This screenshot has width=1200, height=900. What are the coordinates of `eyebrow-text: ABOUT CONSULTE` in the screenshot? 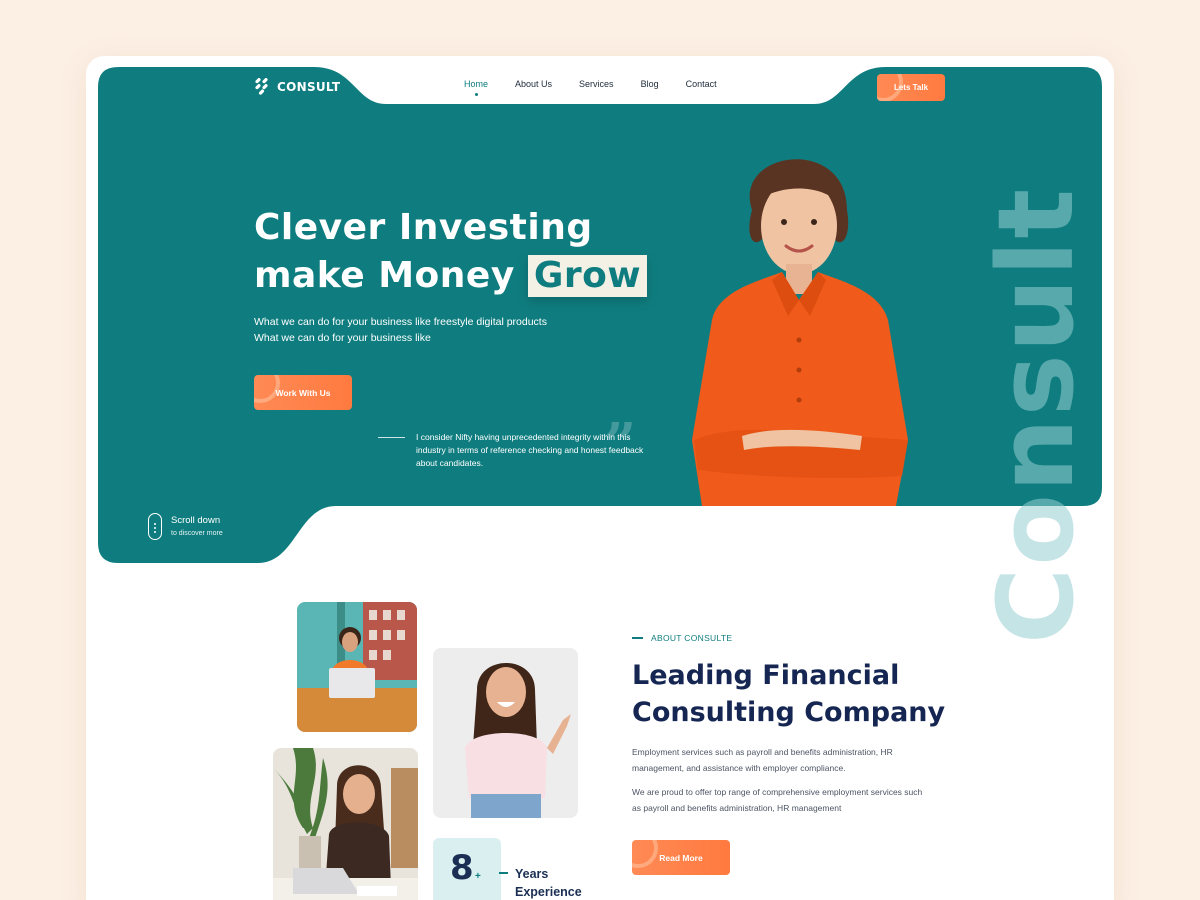 It's located at (692, 638).